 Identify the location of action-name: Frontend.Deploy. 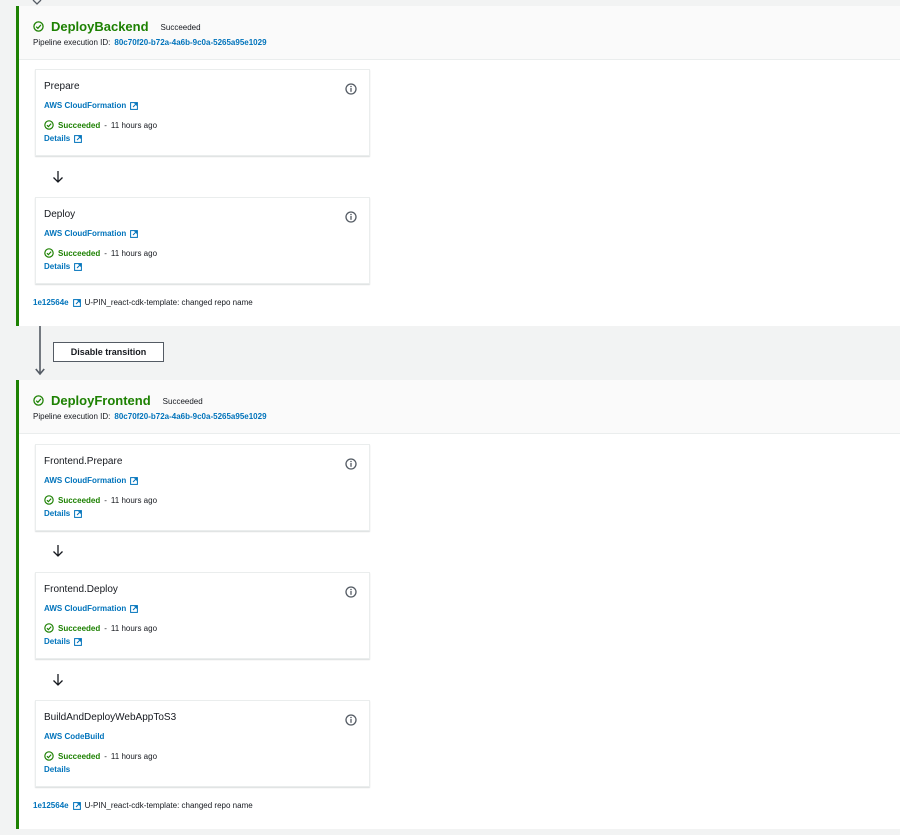
(81, 589).